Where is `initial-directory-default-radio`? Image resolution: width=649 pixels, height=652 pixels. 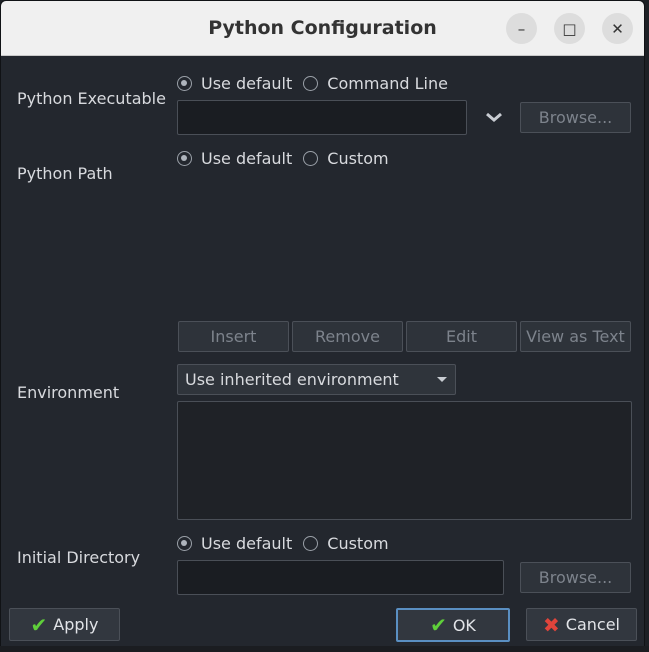 initial-directory-default-radio is located at coordinates (184, 543).